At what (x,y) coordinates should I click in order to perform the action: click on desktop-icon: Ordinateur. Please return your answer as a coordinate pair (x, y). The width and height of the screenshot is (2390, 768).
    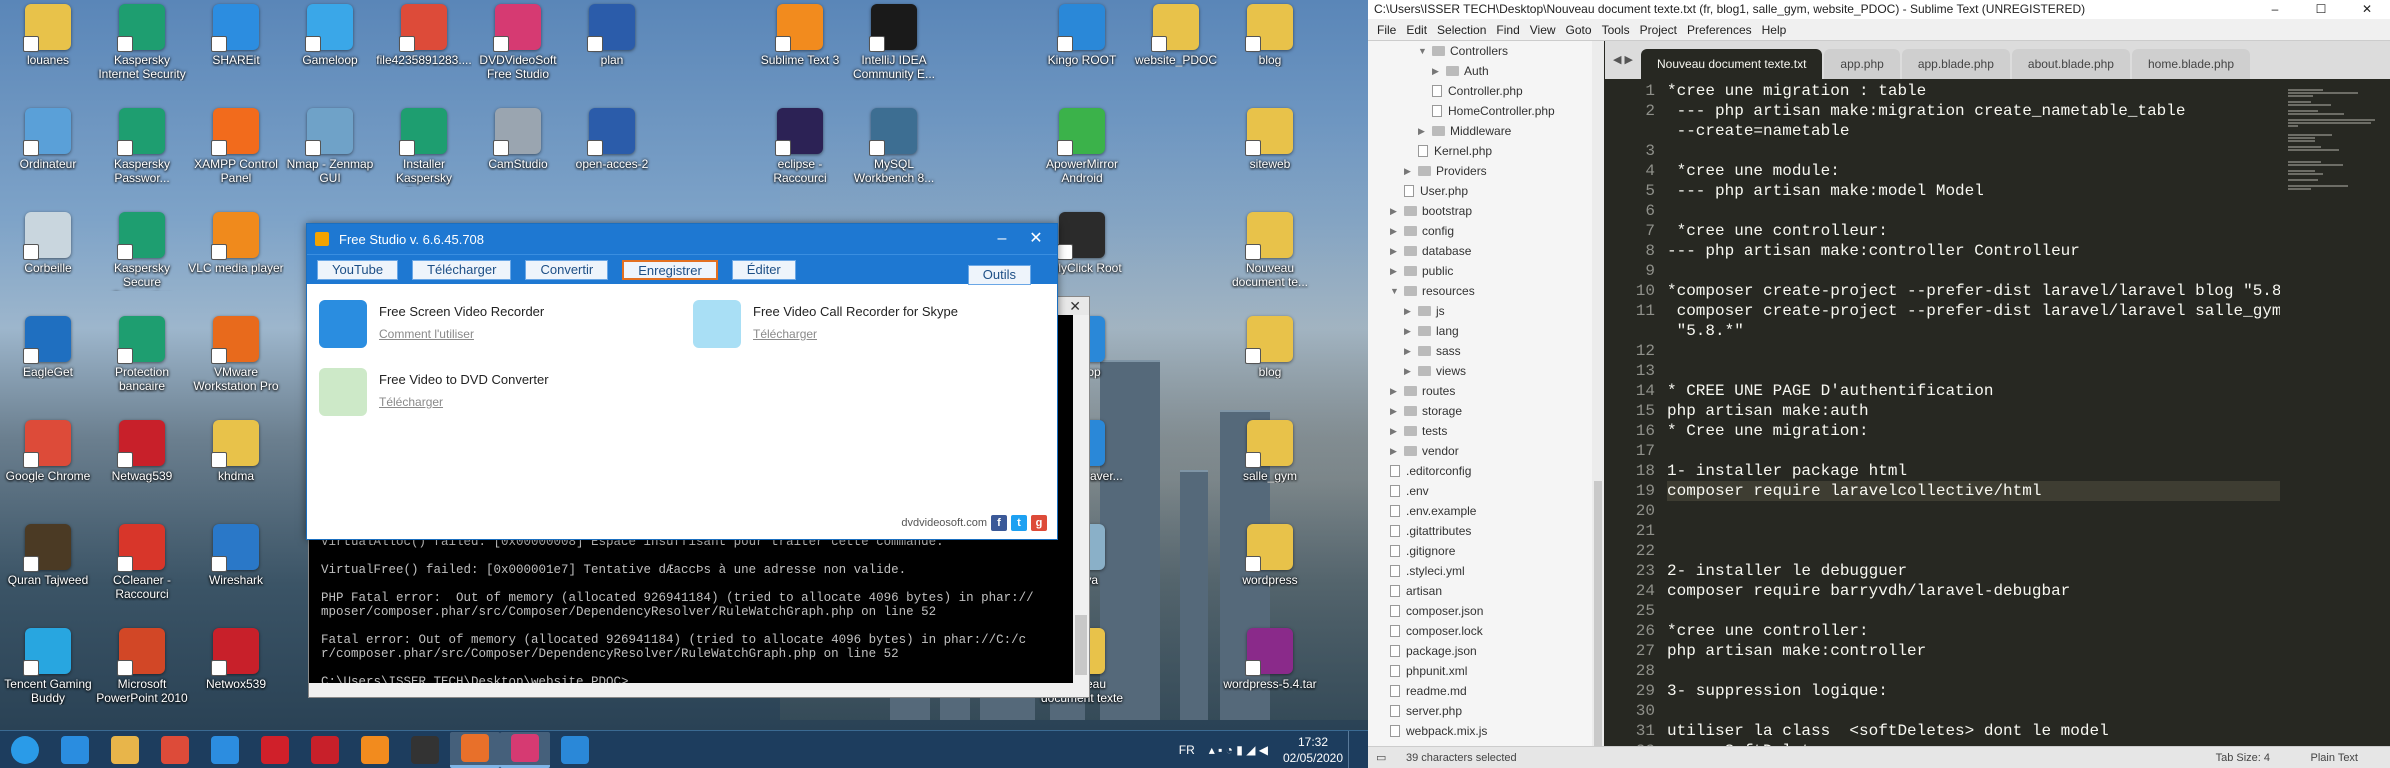
    Looking at the image, I should click on (48, 137).